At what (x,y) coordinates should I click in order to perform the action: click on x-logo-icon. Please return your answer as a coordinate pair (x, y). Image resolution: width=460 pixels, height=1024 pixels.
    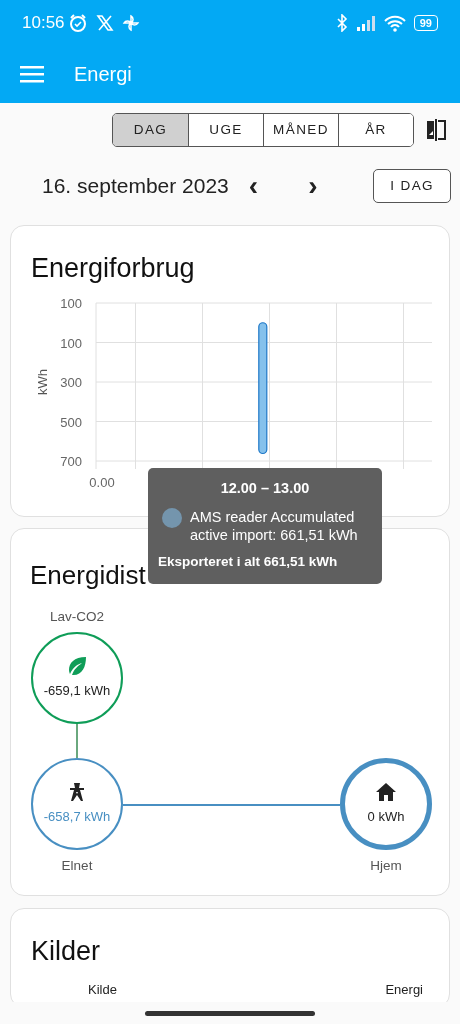
    Looking at the image, I should click on (104, 22).